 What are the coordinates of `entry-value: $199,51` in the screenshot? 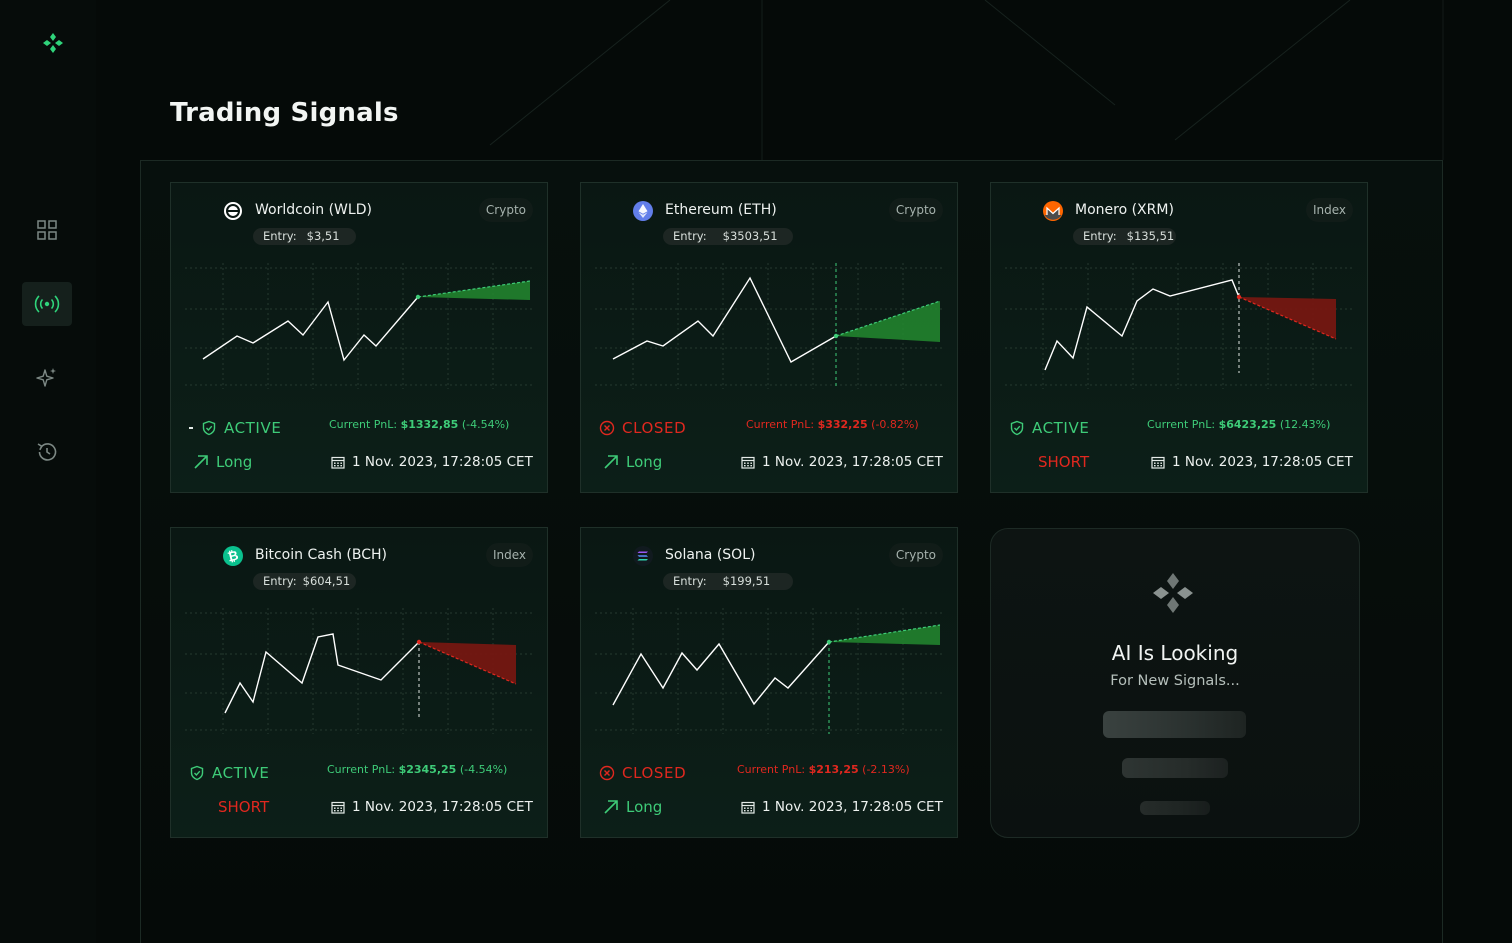 It's located at (746, 581).